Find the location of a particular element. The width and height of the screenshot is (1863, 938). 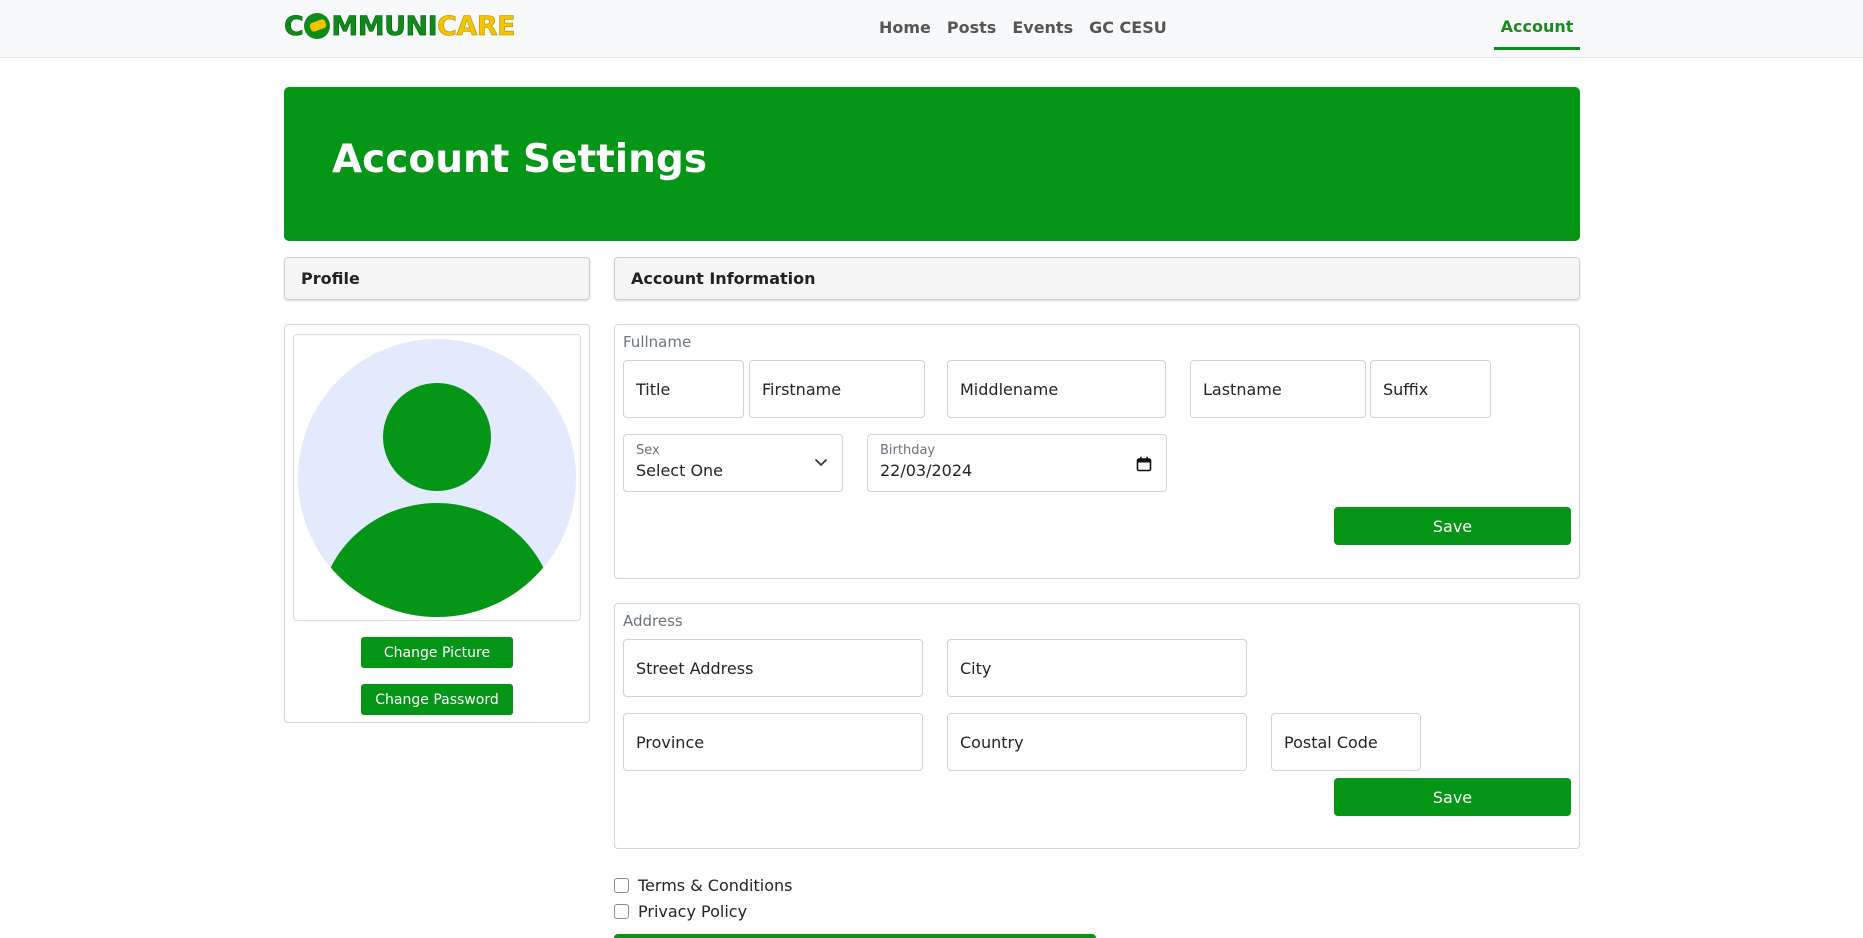

country-input is located at coordinates (1097, 742).